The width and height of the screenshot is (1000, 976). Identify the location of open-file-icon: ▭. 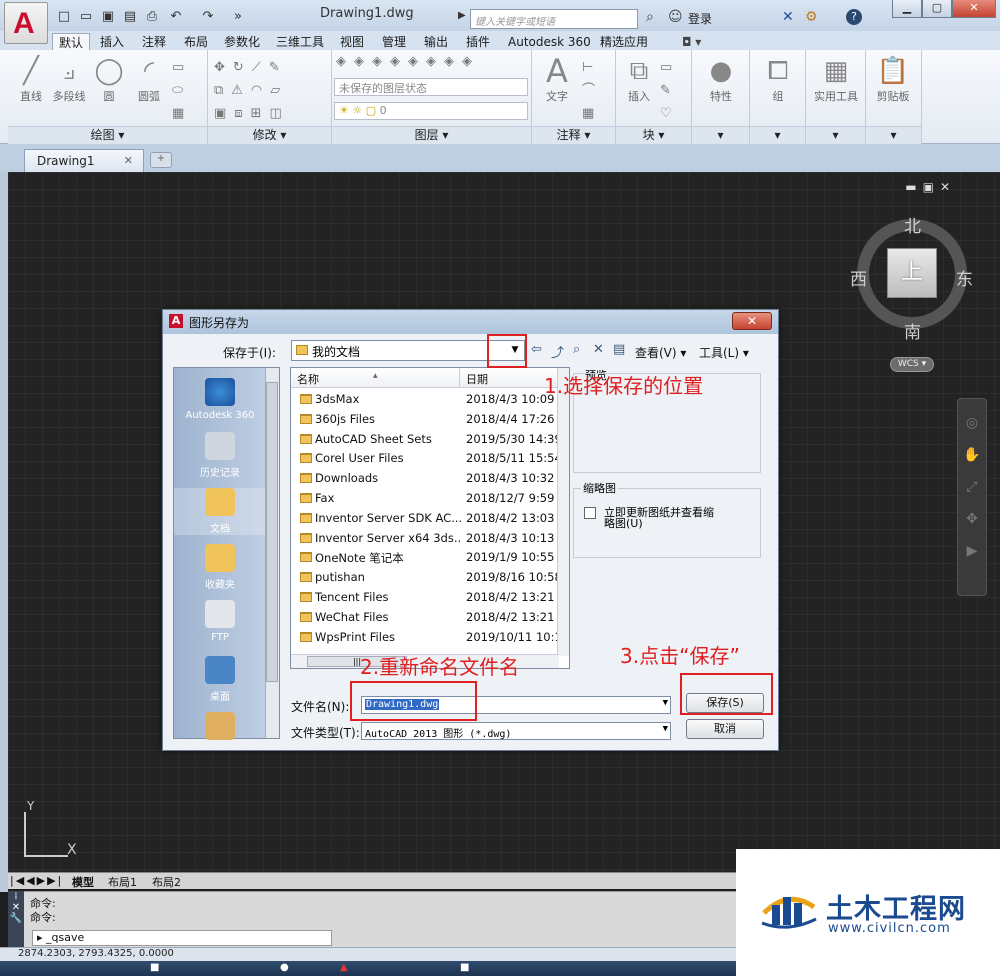
(86, 17).